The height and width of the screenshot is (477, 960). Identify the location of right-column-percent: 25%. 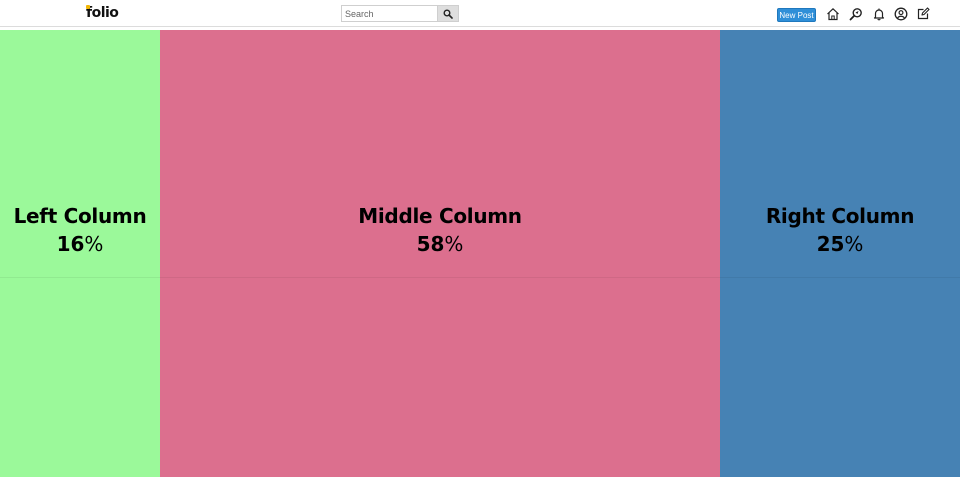
(840, 244).